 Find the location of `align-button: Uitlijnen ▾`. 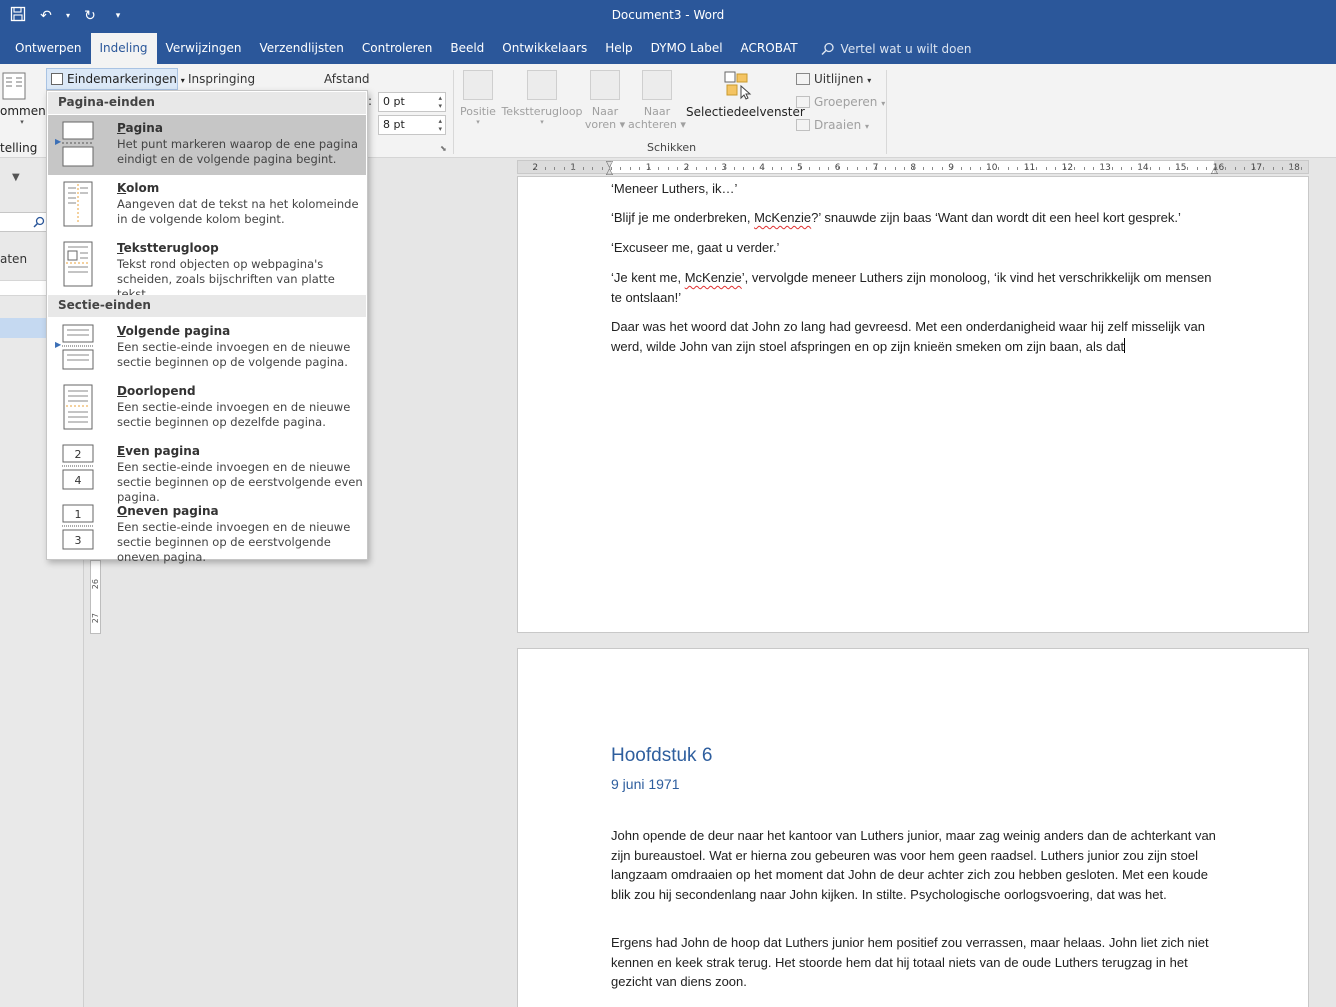

align-button: Uitlijnen ▾ is located at coordinates (833, 79).